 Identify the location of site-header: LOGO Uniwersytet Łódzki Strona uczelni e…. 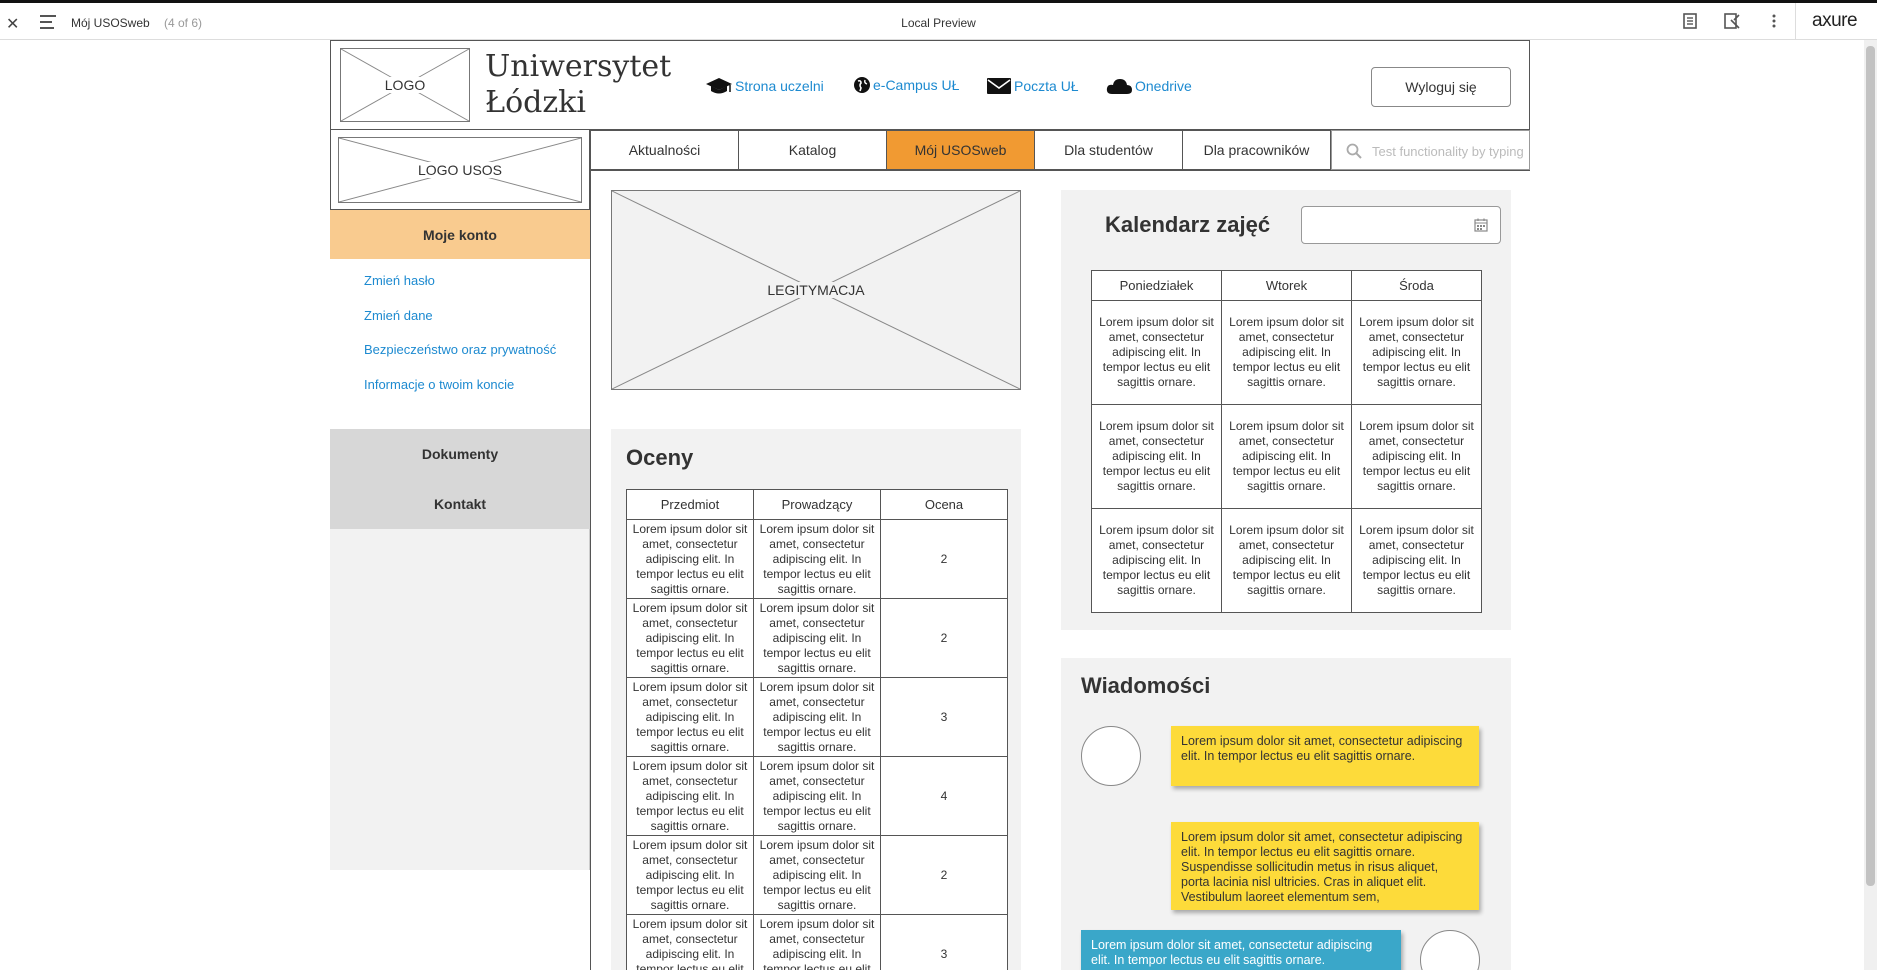
(930, 85).